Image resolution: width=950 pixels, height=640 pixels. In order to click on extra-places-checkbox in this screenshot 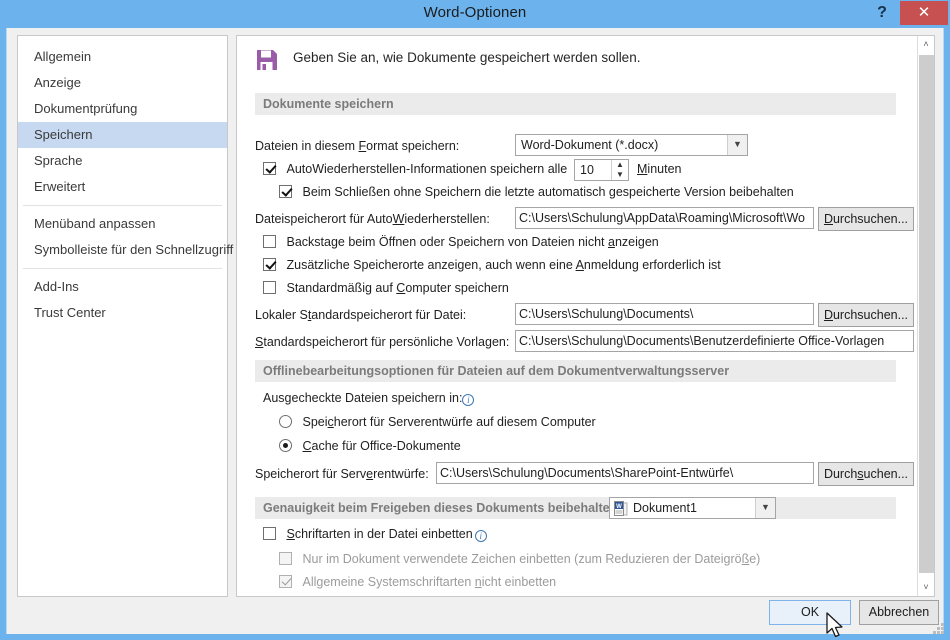, I will do `click(269, 264)`.